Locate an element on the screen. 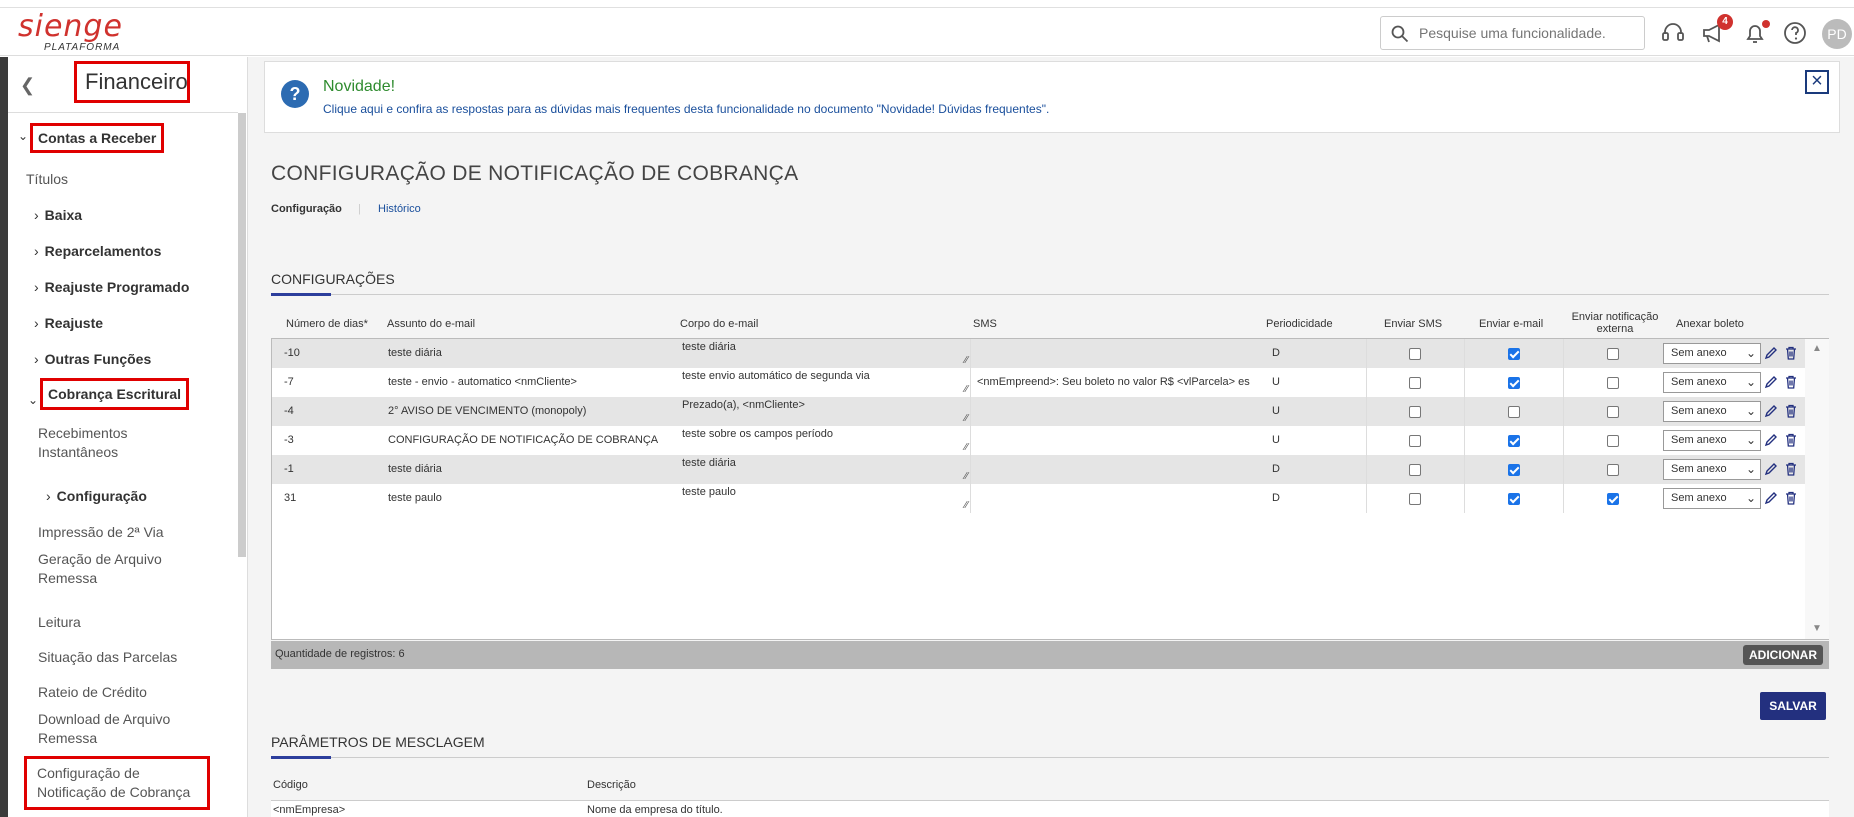  add-button: ADICIONAR is located at coordinates (1783, 655).